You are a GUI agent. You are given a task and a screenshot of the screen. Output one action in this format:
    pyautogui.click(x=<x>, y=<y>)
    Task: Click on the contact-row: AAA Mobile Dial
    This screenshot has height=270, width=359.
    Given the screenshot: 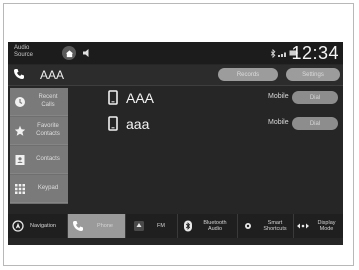 What is the action you would take?
    pyautogui.click(x=205, y=99)
    